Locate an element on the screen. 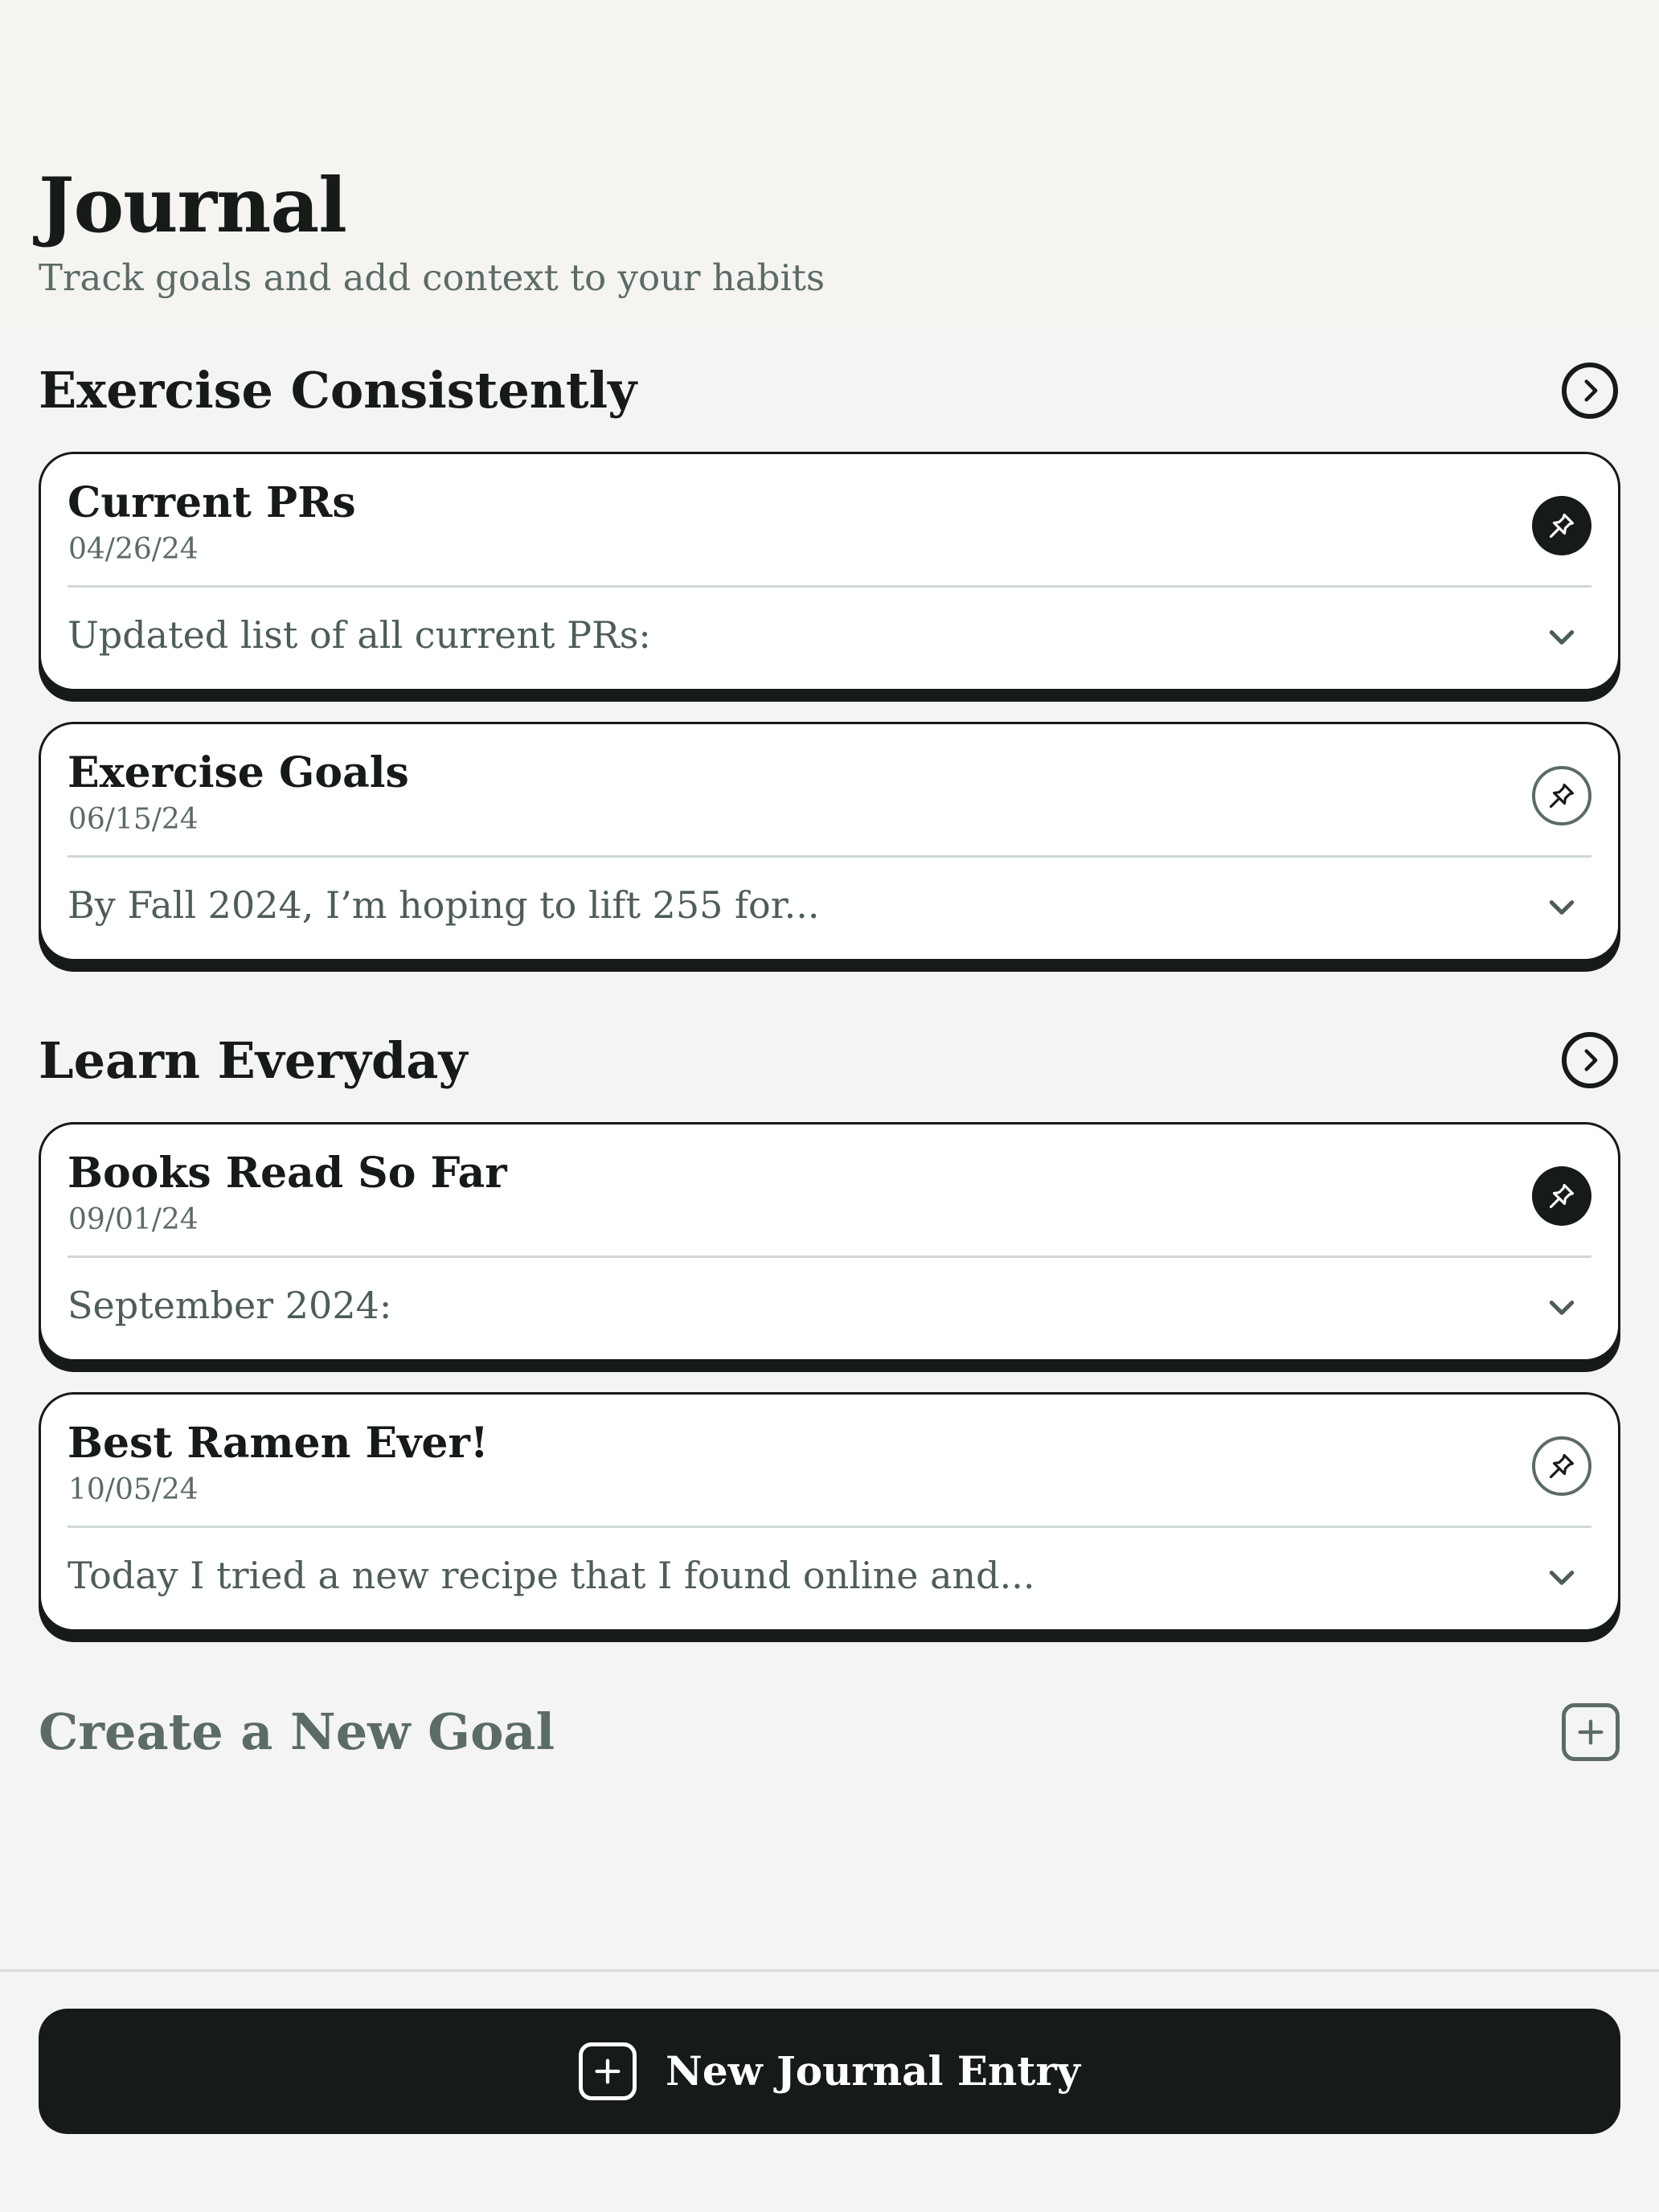  goal-open-button-learn is located at coordinates (1590, 1060).